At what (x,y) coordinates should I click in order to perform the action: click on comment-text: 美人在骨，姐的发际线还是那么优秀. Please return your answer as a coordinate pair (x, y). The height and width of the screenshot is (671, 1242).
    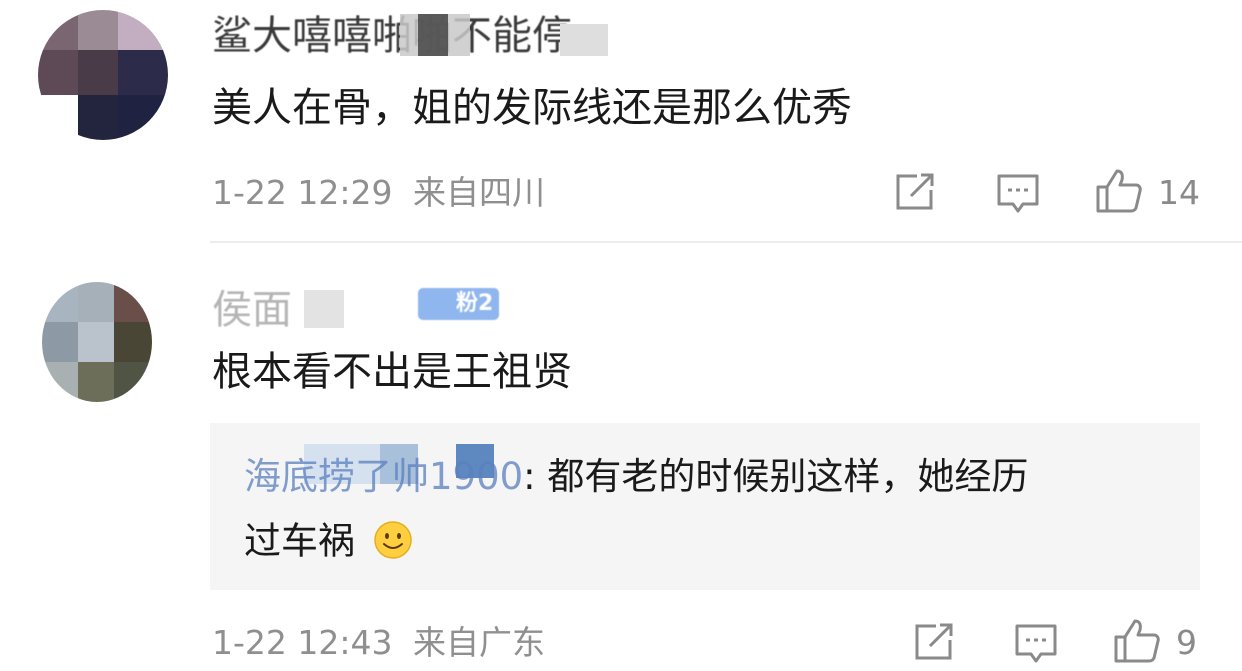
    Looking at the image, I should click on (532, 108).